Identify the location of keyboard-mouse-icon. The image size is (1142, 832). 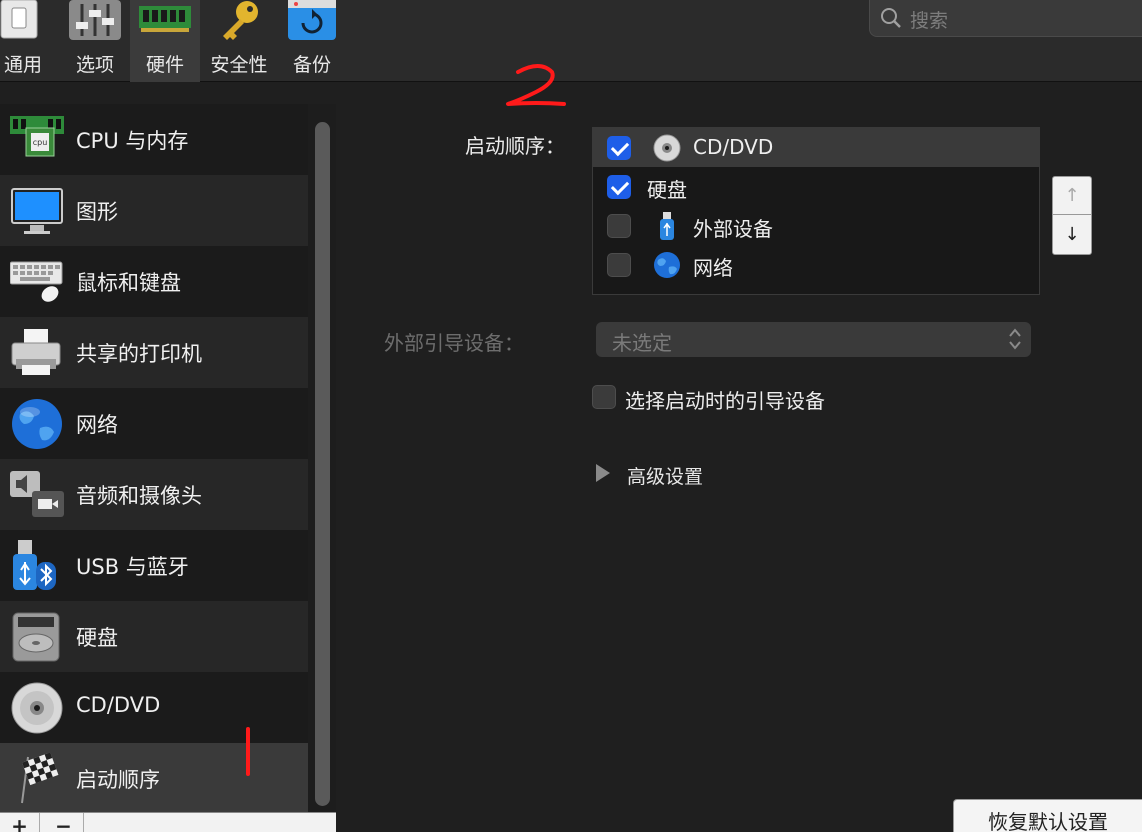
(36, 281).